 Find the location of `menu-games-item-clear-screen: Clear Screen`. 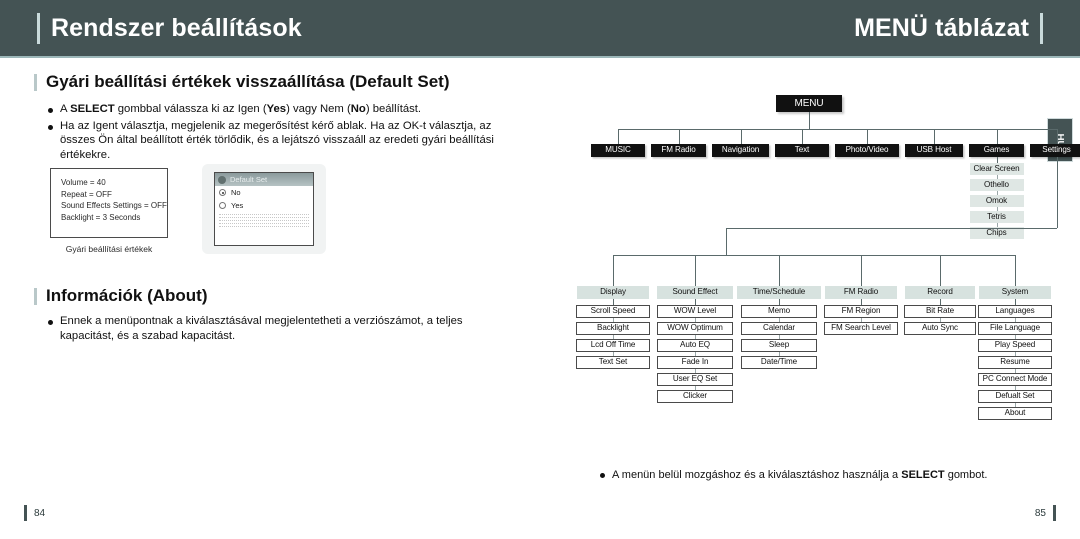

menu-games-item-clear-screen: Clear Screen is located at coordinates (996, 169).